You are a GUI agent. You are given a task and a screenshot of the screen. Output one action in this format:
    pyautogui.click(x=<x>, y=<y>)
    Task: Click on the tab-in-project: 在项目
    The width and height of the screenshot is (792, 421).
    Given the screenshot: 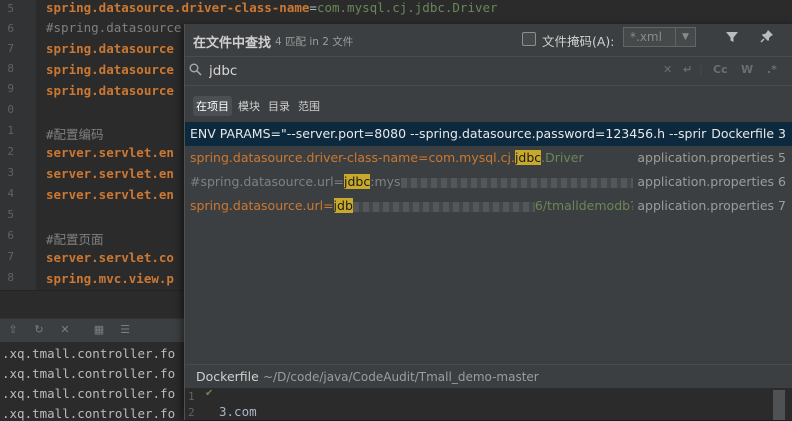 What is the action you would take?
    pyautogui.click(x=212, y=106)
    